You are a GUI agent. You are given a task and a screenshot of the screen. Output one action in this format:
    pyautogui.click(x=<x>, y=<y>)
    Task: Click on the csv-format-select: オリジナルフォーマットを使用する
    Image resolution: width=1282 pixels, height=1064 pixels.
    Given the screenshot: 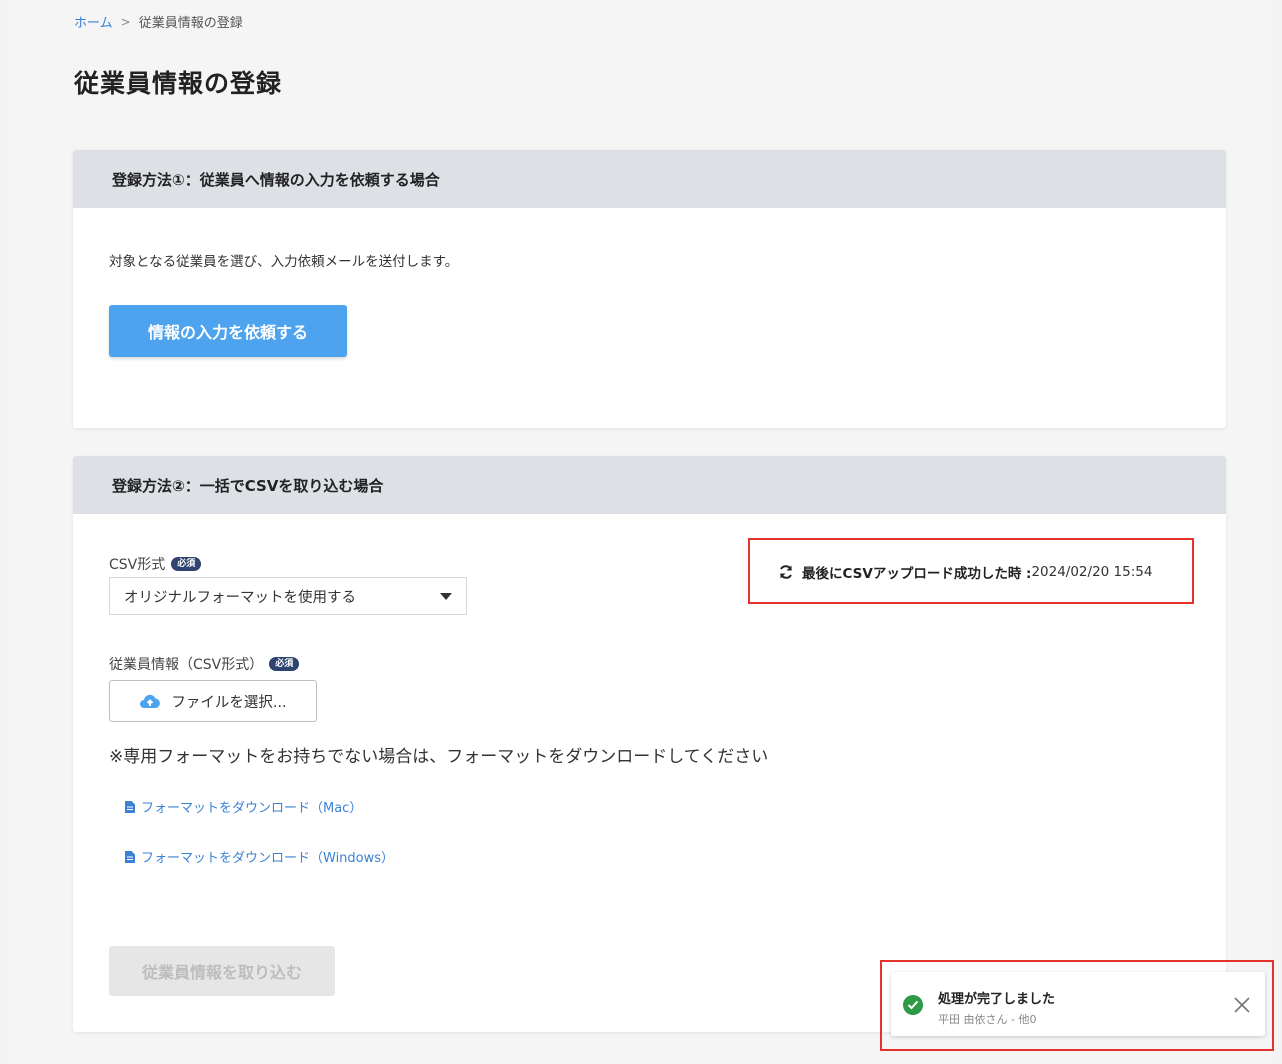 What is the action you would take?
    pyautogui.click(x=288, y=596)
    